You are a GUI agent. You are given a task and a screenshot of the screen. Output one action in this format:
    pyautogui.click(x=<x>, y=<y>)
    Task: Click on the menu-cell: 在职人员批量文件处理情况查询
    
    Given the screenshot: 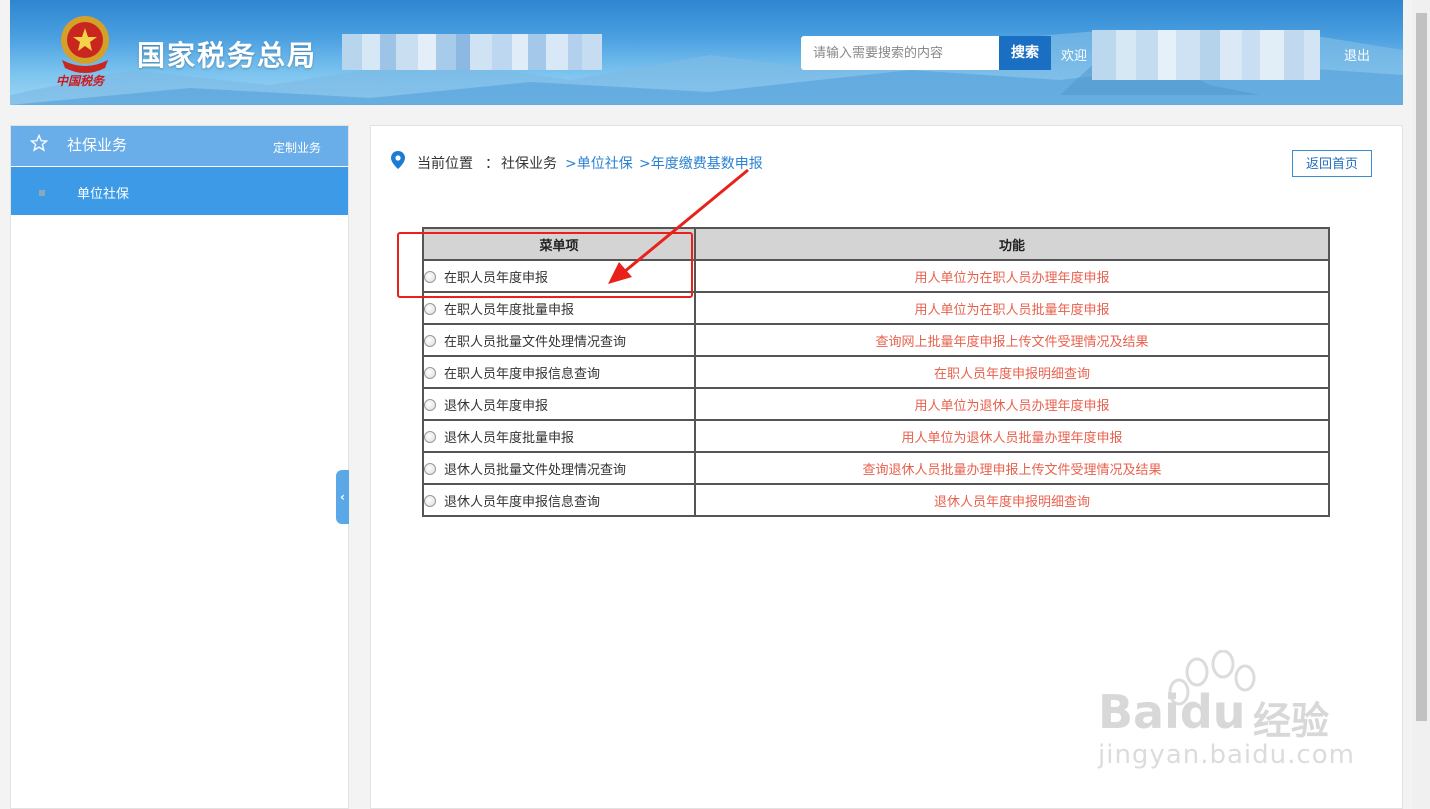 What is the action you would take?
    pyautogui.click(x=559, y=340)
    